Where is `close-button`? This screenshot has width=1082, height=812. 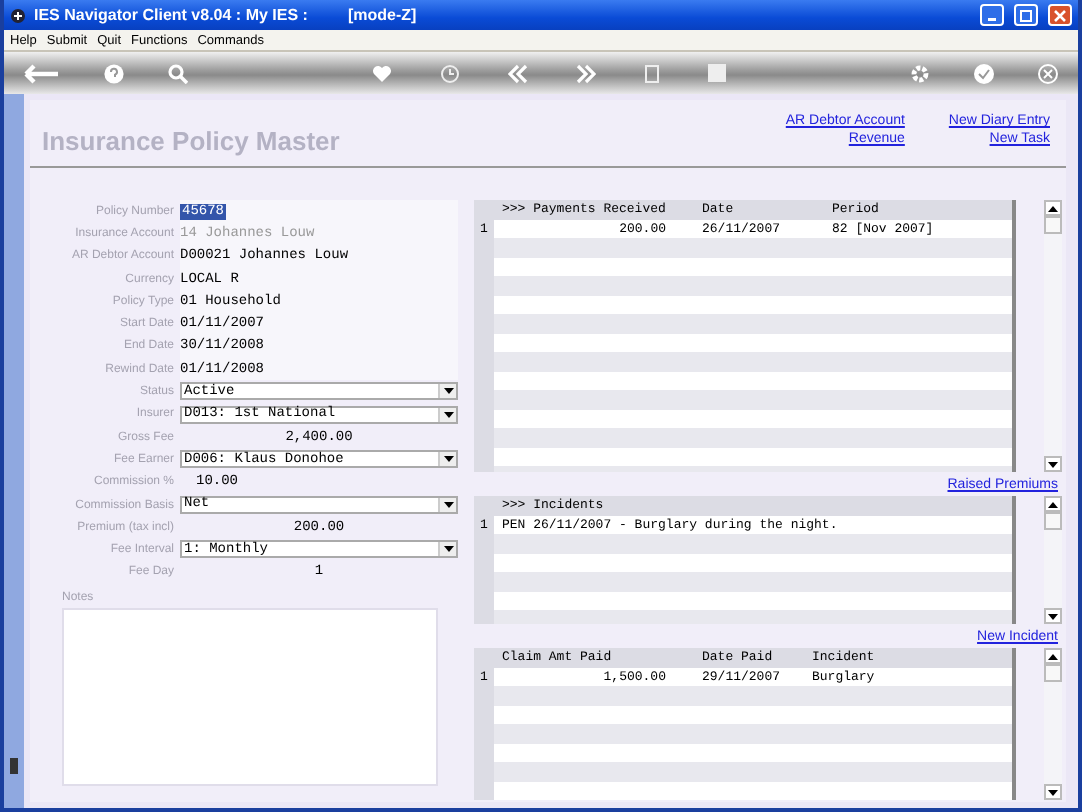
close-button is located at coordinates (1060, 15).